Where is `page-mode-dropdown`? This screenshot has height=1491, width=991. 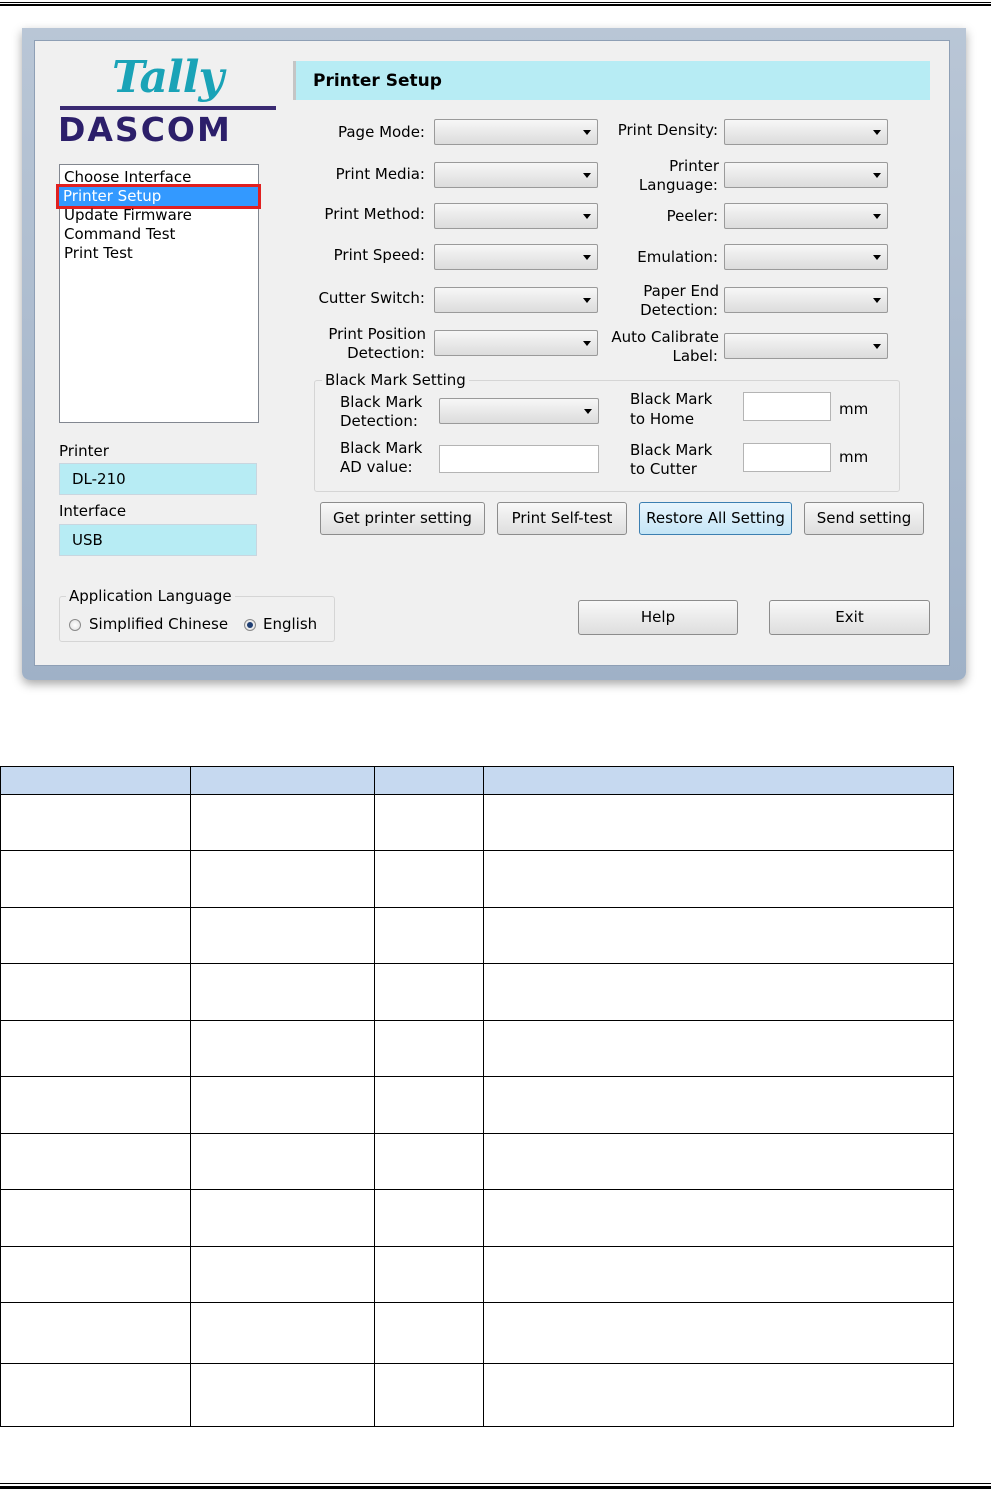
page-mode-dropdown is located at coordinates (516, 132).